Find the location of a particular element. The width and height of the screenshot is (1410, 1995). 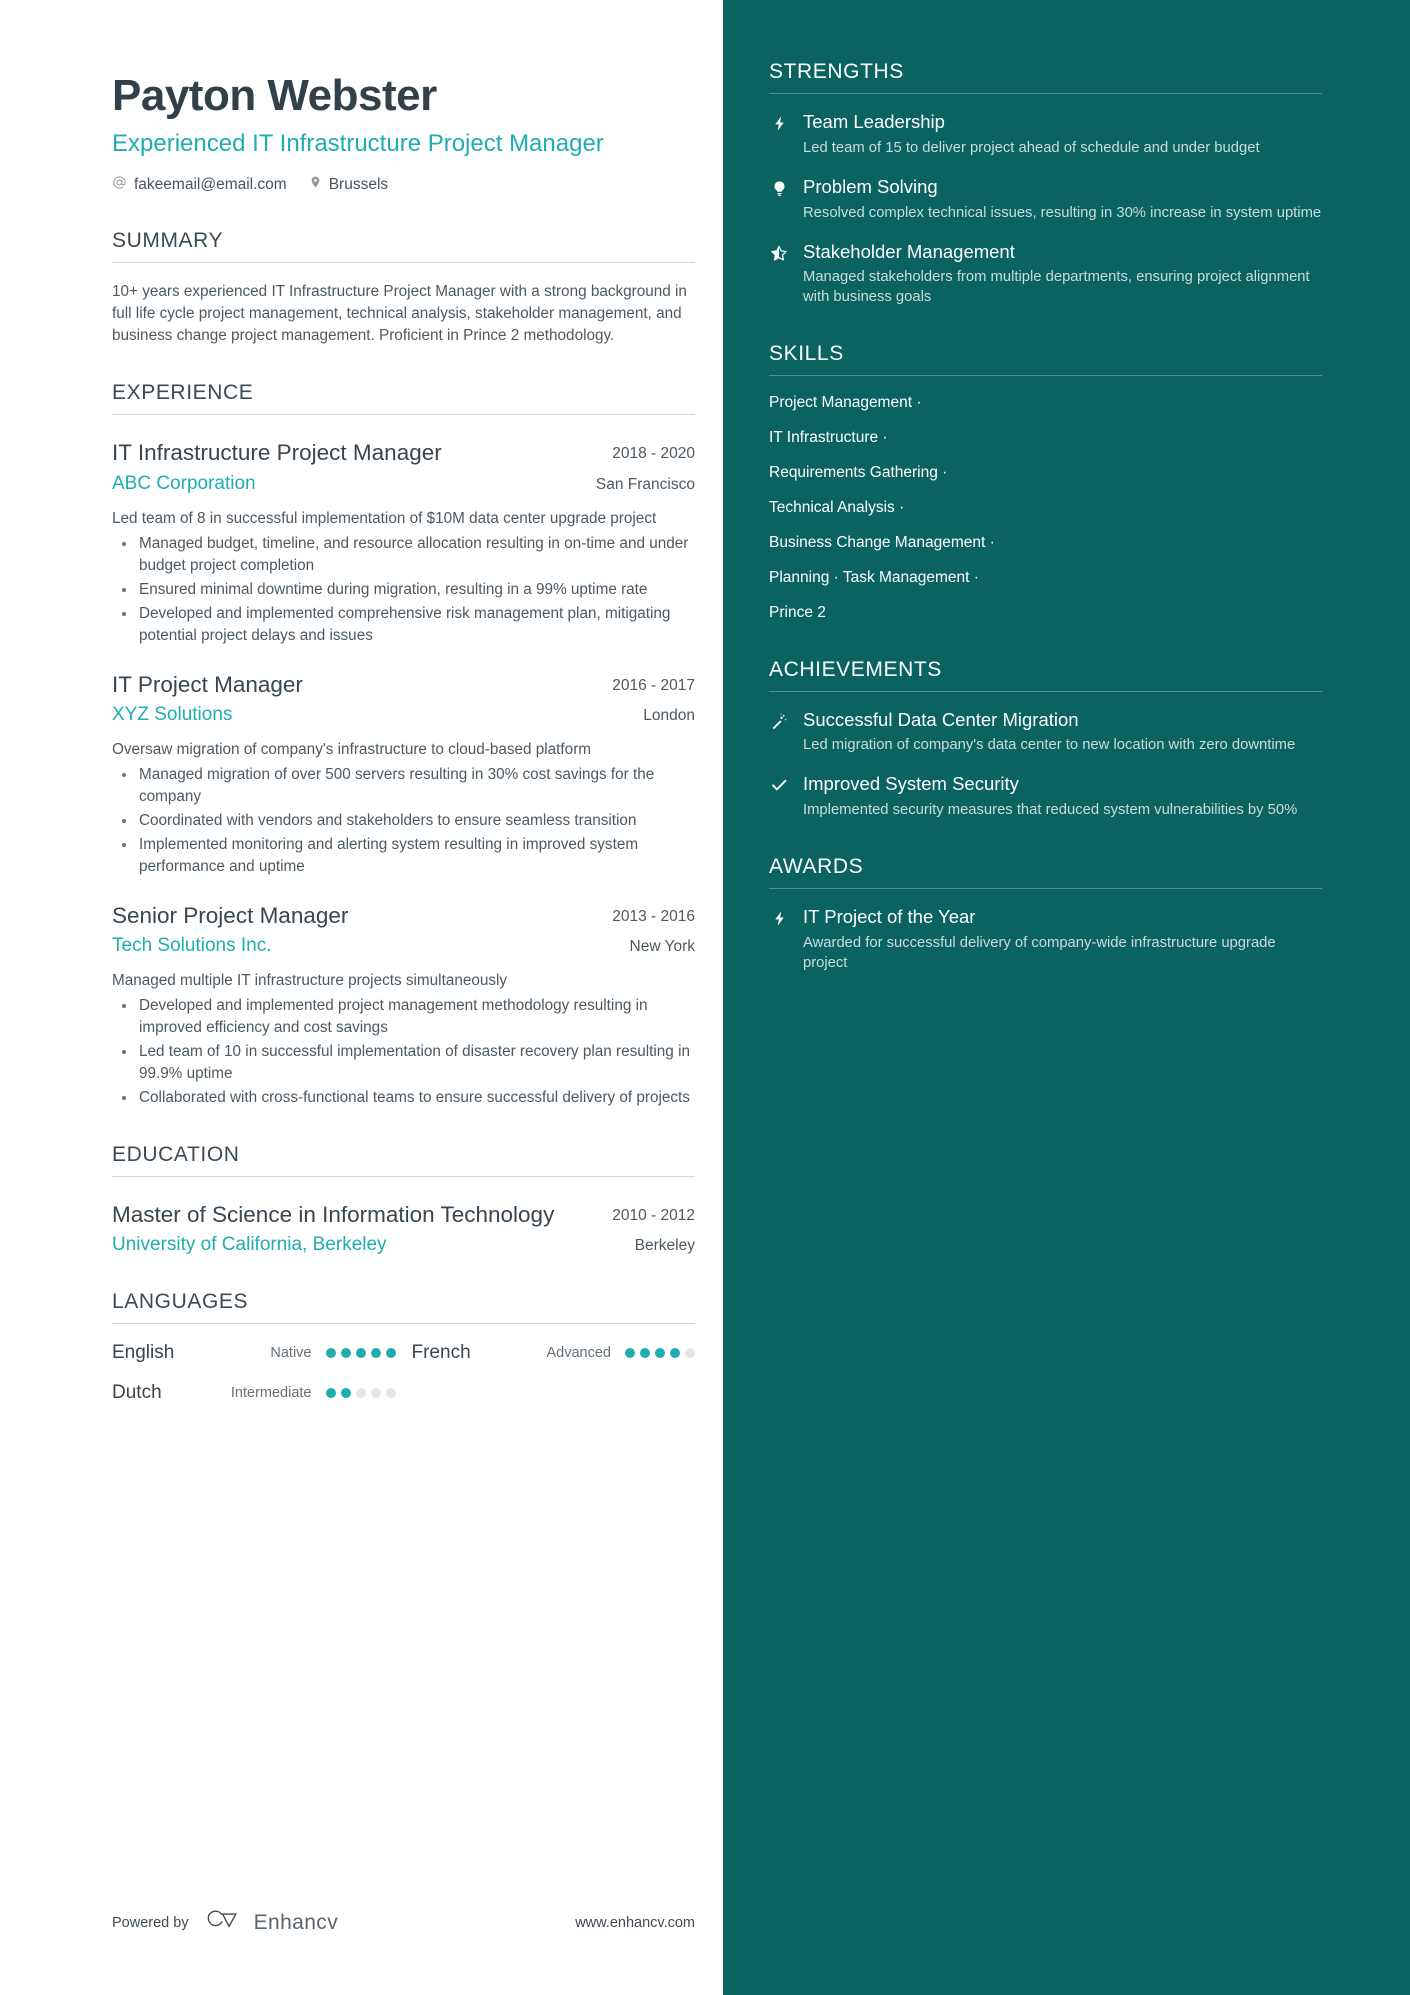

entry-header: Senior Project Manager 2013 - 2016 is located at coordinates (403, 916).